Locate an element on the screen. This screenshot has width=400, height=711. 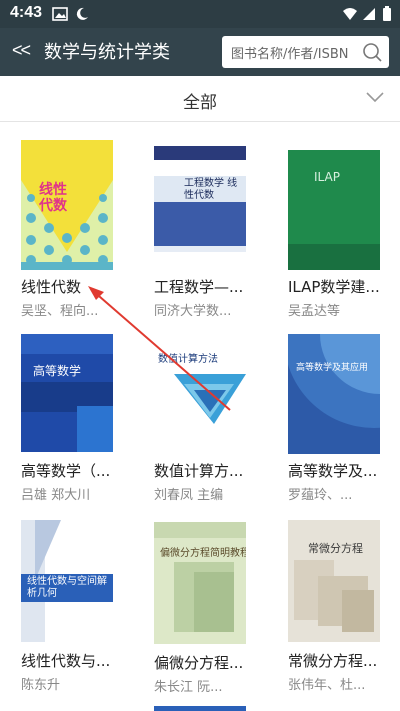
book-cover: 数值计算方法 is located at coordinates (200, 394).